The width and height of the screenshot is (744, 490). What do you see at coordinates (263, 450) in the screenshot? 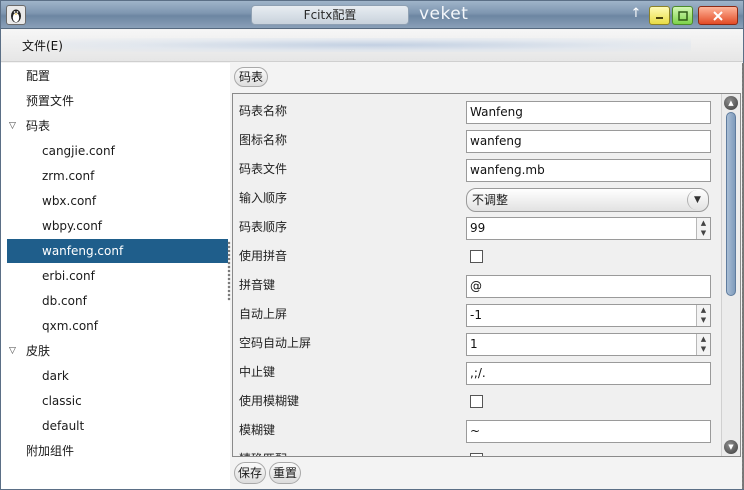
I see `setting-label: 精确匹配` at bounding box center [263, 450].